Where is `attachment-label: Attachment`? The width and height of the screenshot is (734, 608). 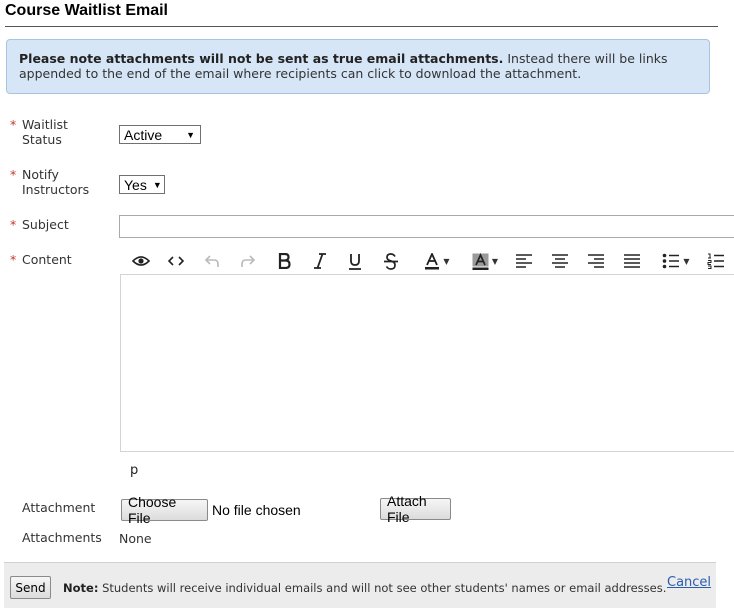
attachment-label: Attachment is located at coordinates (59, 507).